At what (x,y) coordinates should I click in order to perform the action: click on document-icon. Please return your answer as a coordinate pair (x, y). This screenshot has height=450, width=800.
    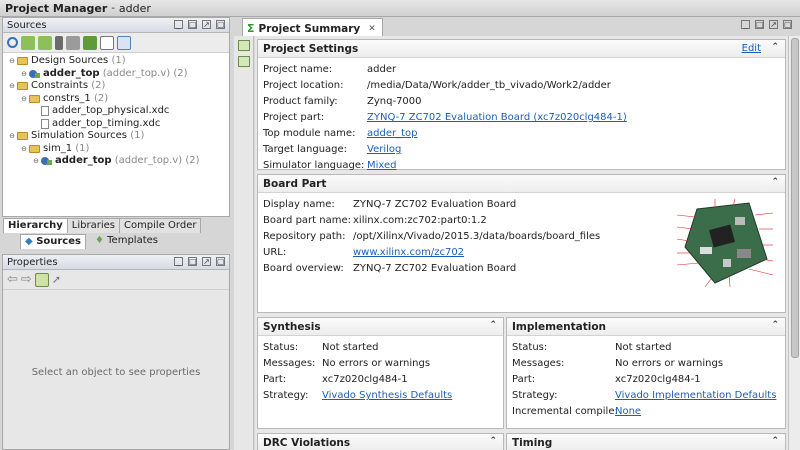
    Looking at the image, I should click on (107, 42).